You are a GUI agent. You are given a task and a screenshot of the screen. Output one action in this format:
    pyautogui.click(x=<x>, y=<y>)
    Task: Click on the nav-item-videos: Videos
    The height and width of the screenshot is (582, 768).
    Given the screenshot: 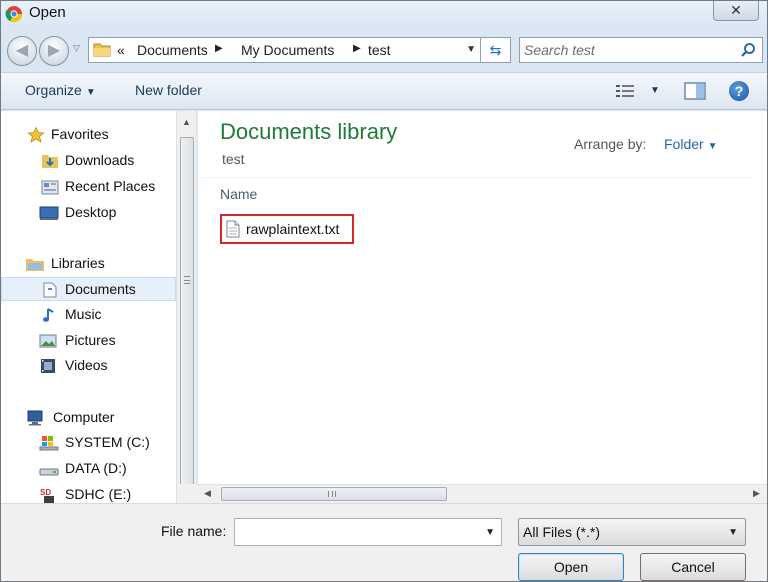 What is the action you would take?
    pyautogui.click(x=88, y=366)
    